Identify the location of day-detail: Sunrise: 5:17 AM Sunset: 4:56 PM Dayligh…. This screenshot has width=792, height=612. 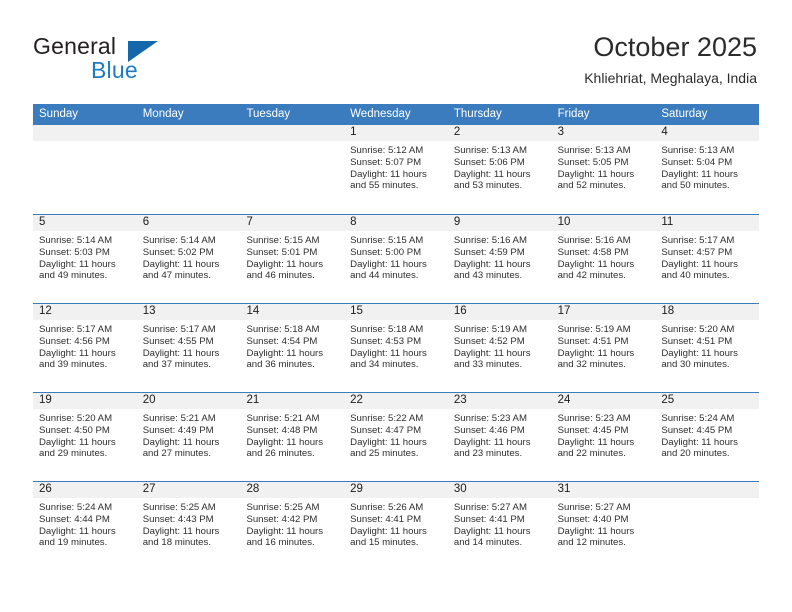
(85, 345).